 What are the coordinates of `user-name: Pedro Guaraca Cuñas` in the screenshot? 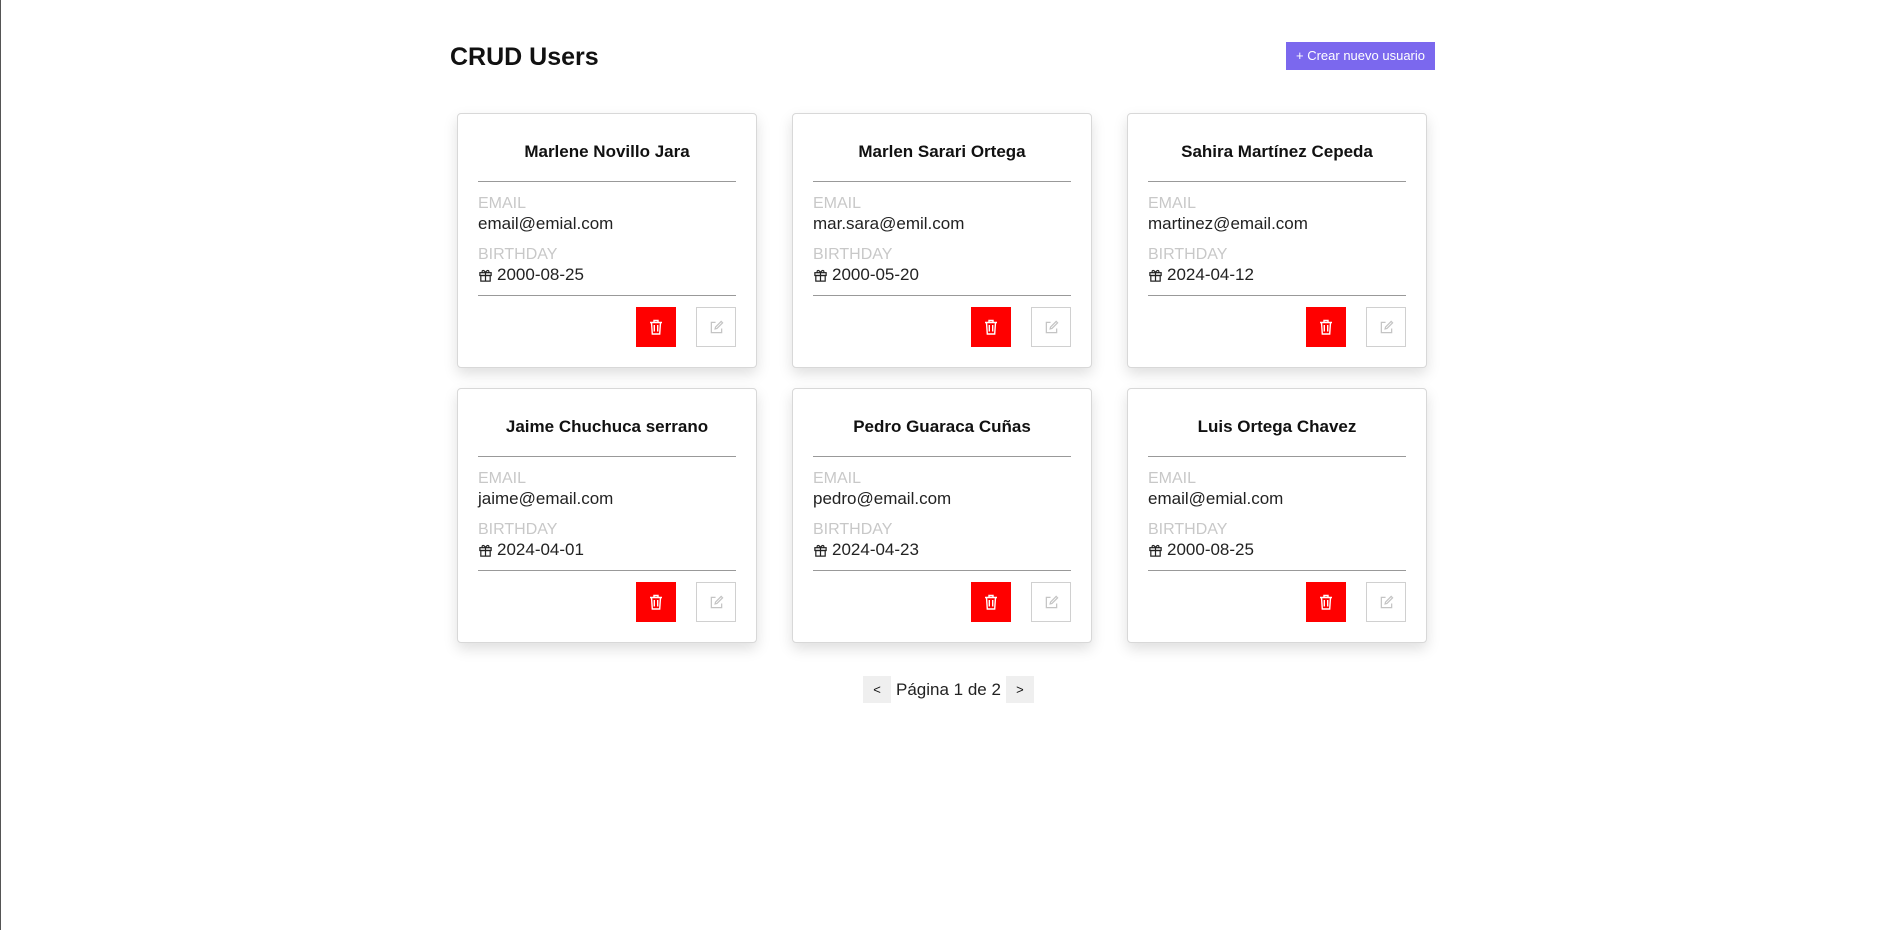 It's located at (942, 423).